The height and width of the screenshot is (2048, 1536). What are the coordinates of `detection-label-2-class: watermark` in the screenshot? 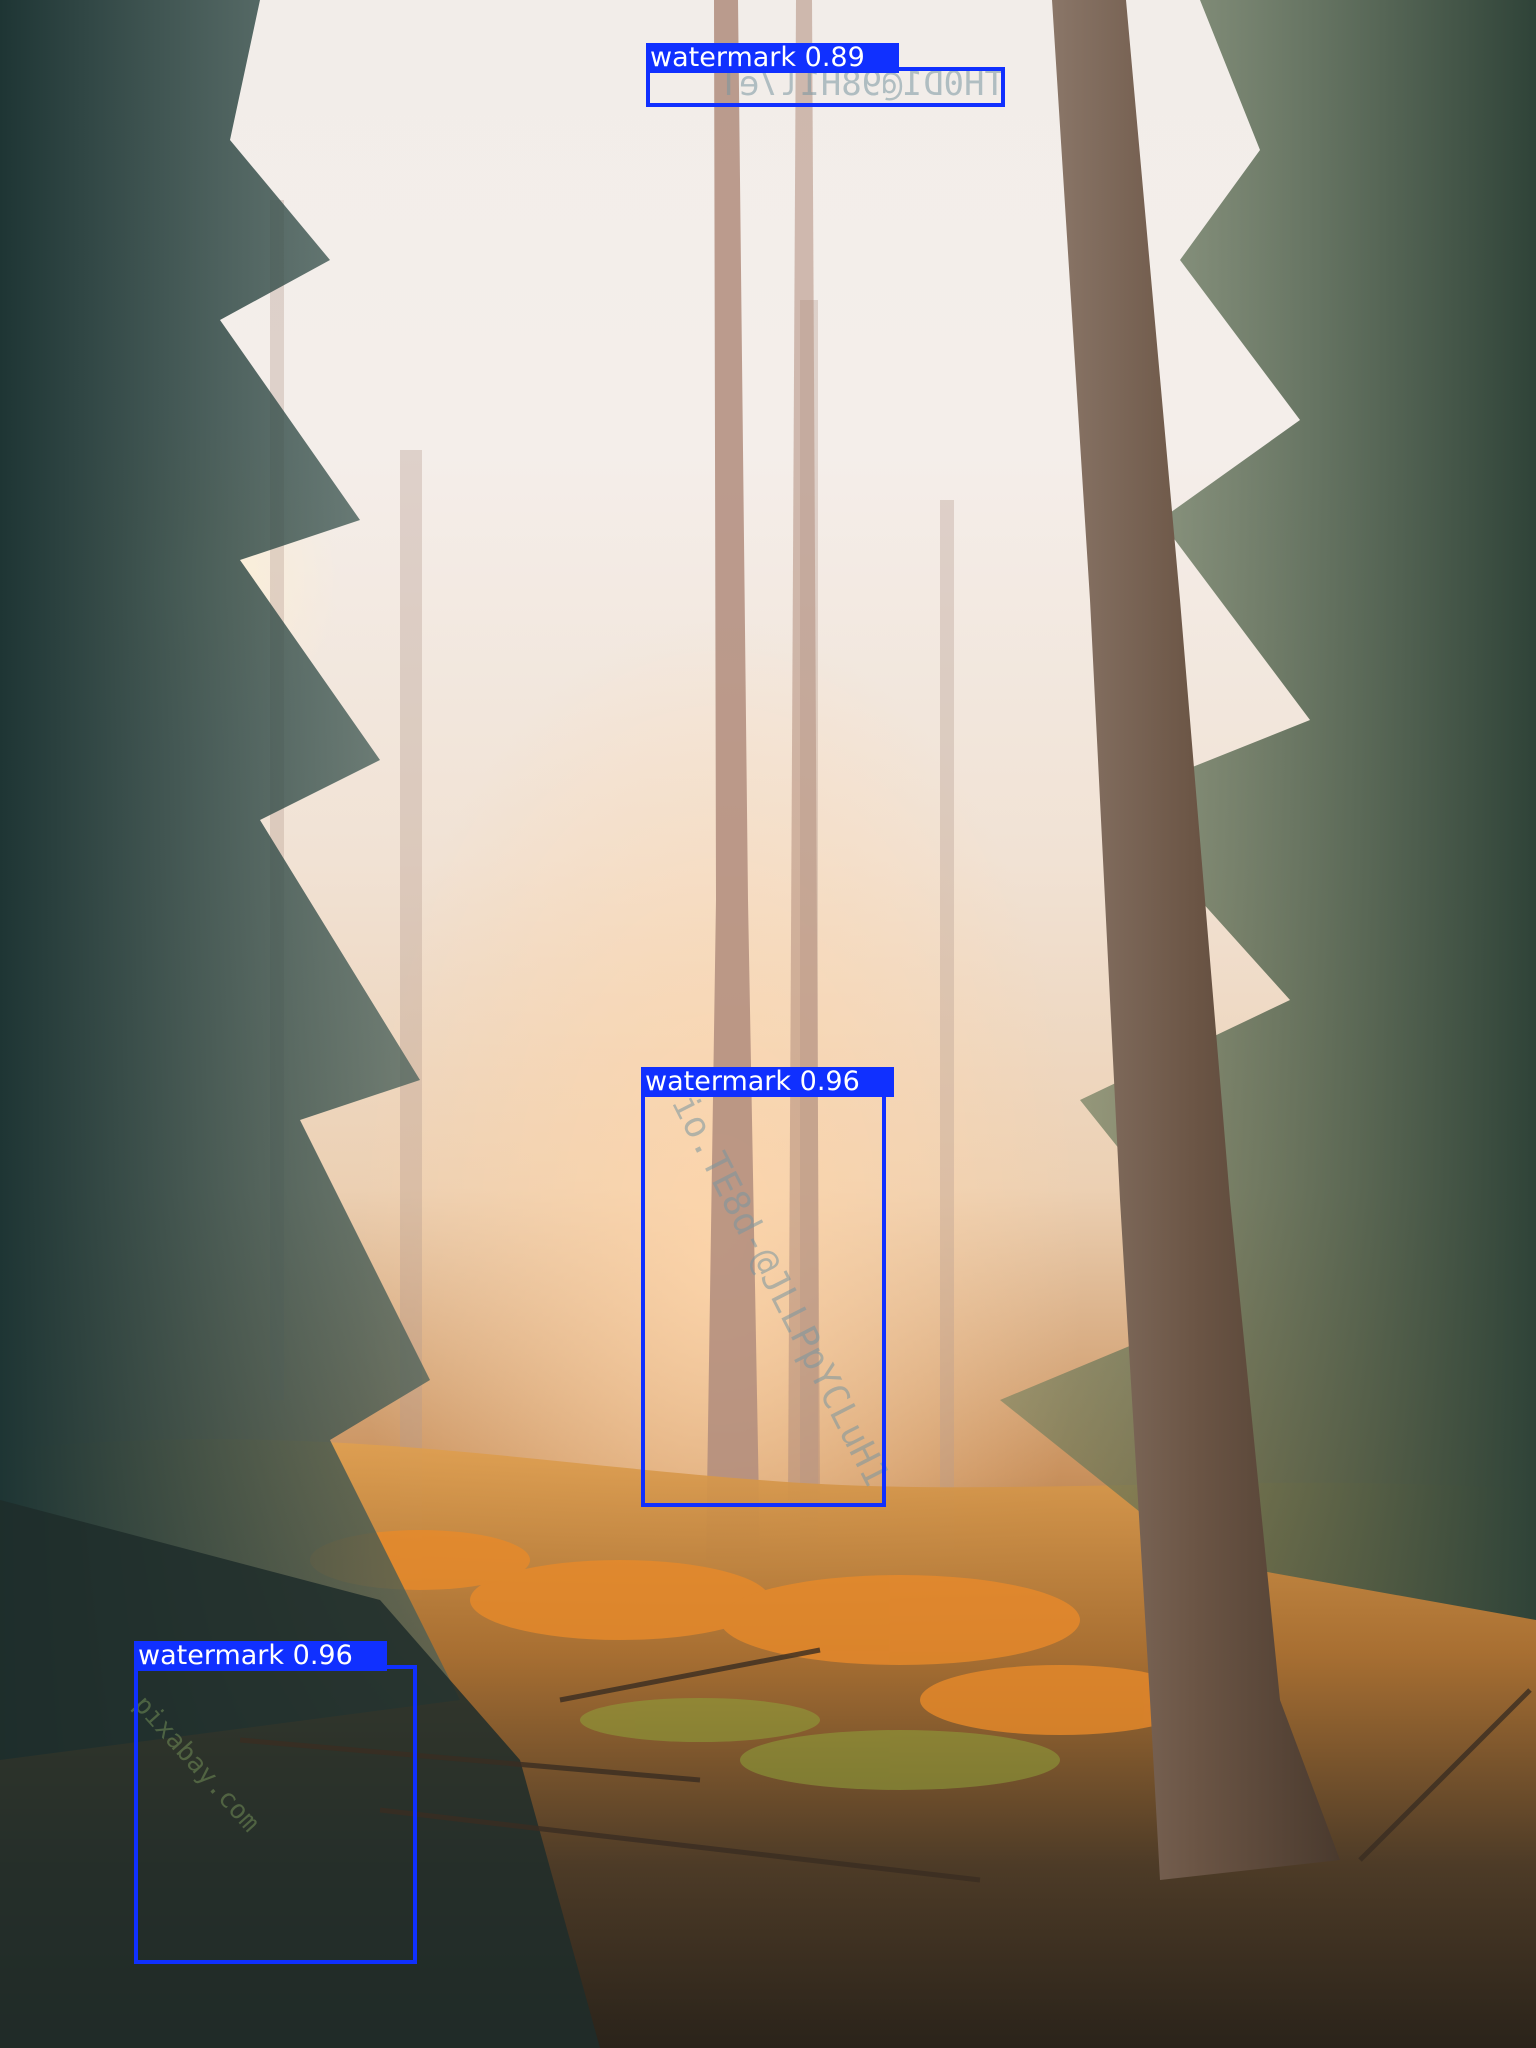 It's located at (718, 1081).